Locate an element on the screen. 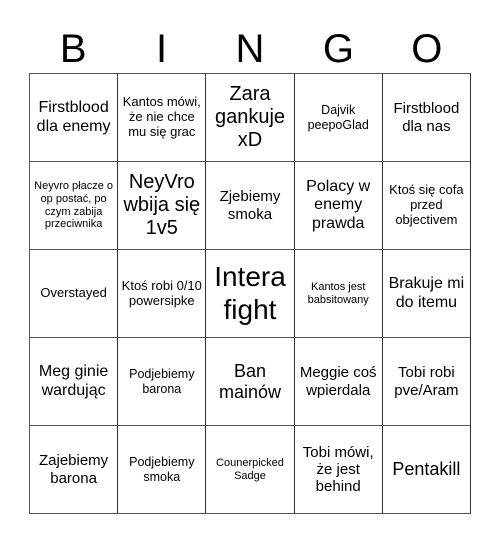 This screenshot has height=544, width=500. bingo-cell: Pentakill is located at coordinates (426, 470).